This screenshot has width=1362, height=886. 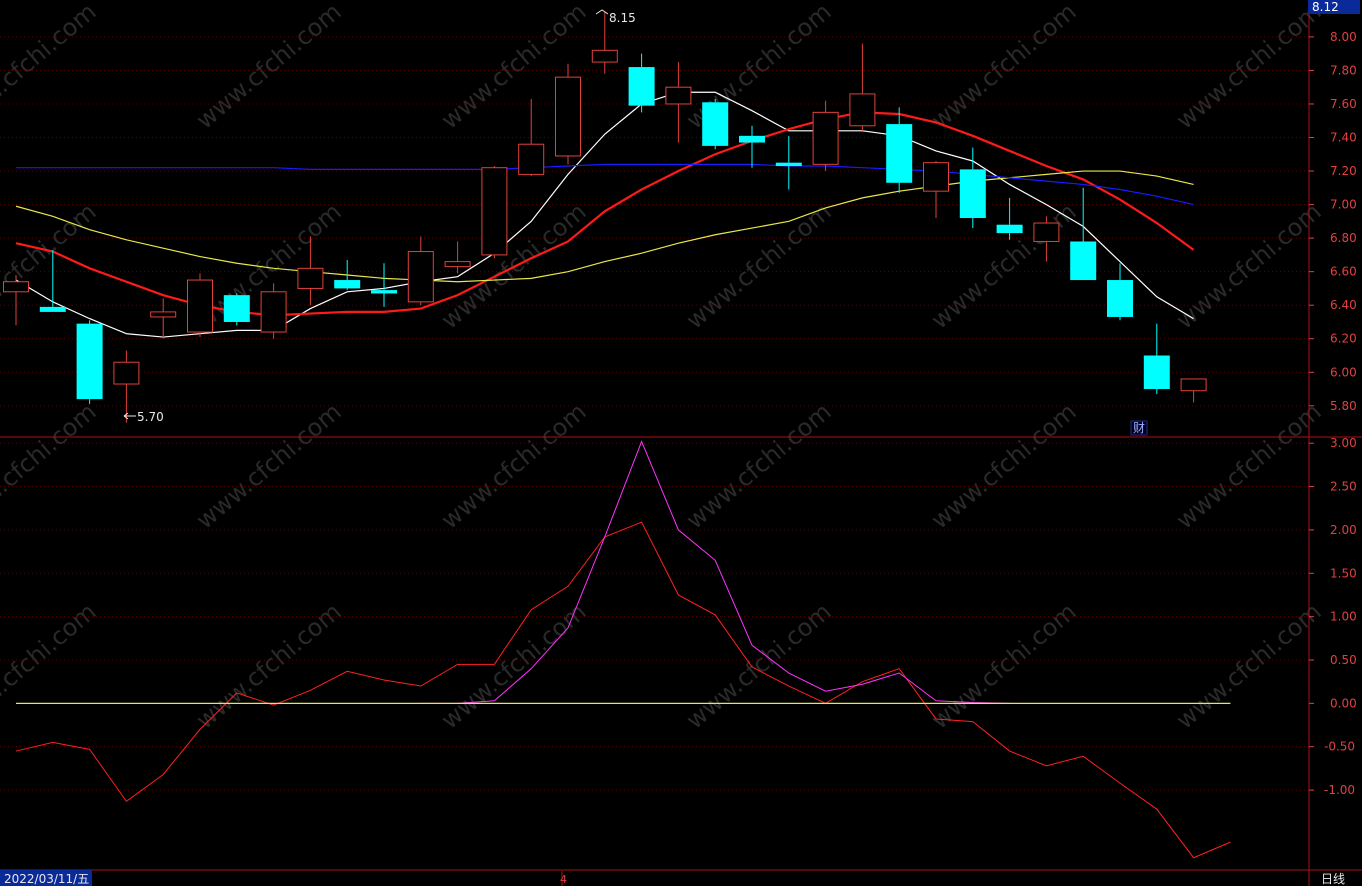 What do you see at coordinates (1343, 573) in the screenshot?
I see `indicator-axis-label: 1.50` at bounding box center [1343, 573].